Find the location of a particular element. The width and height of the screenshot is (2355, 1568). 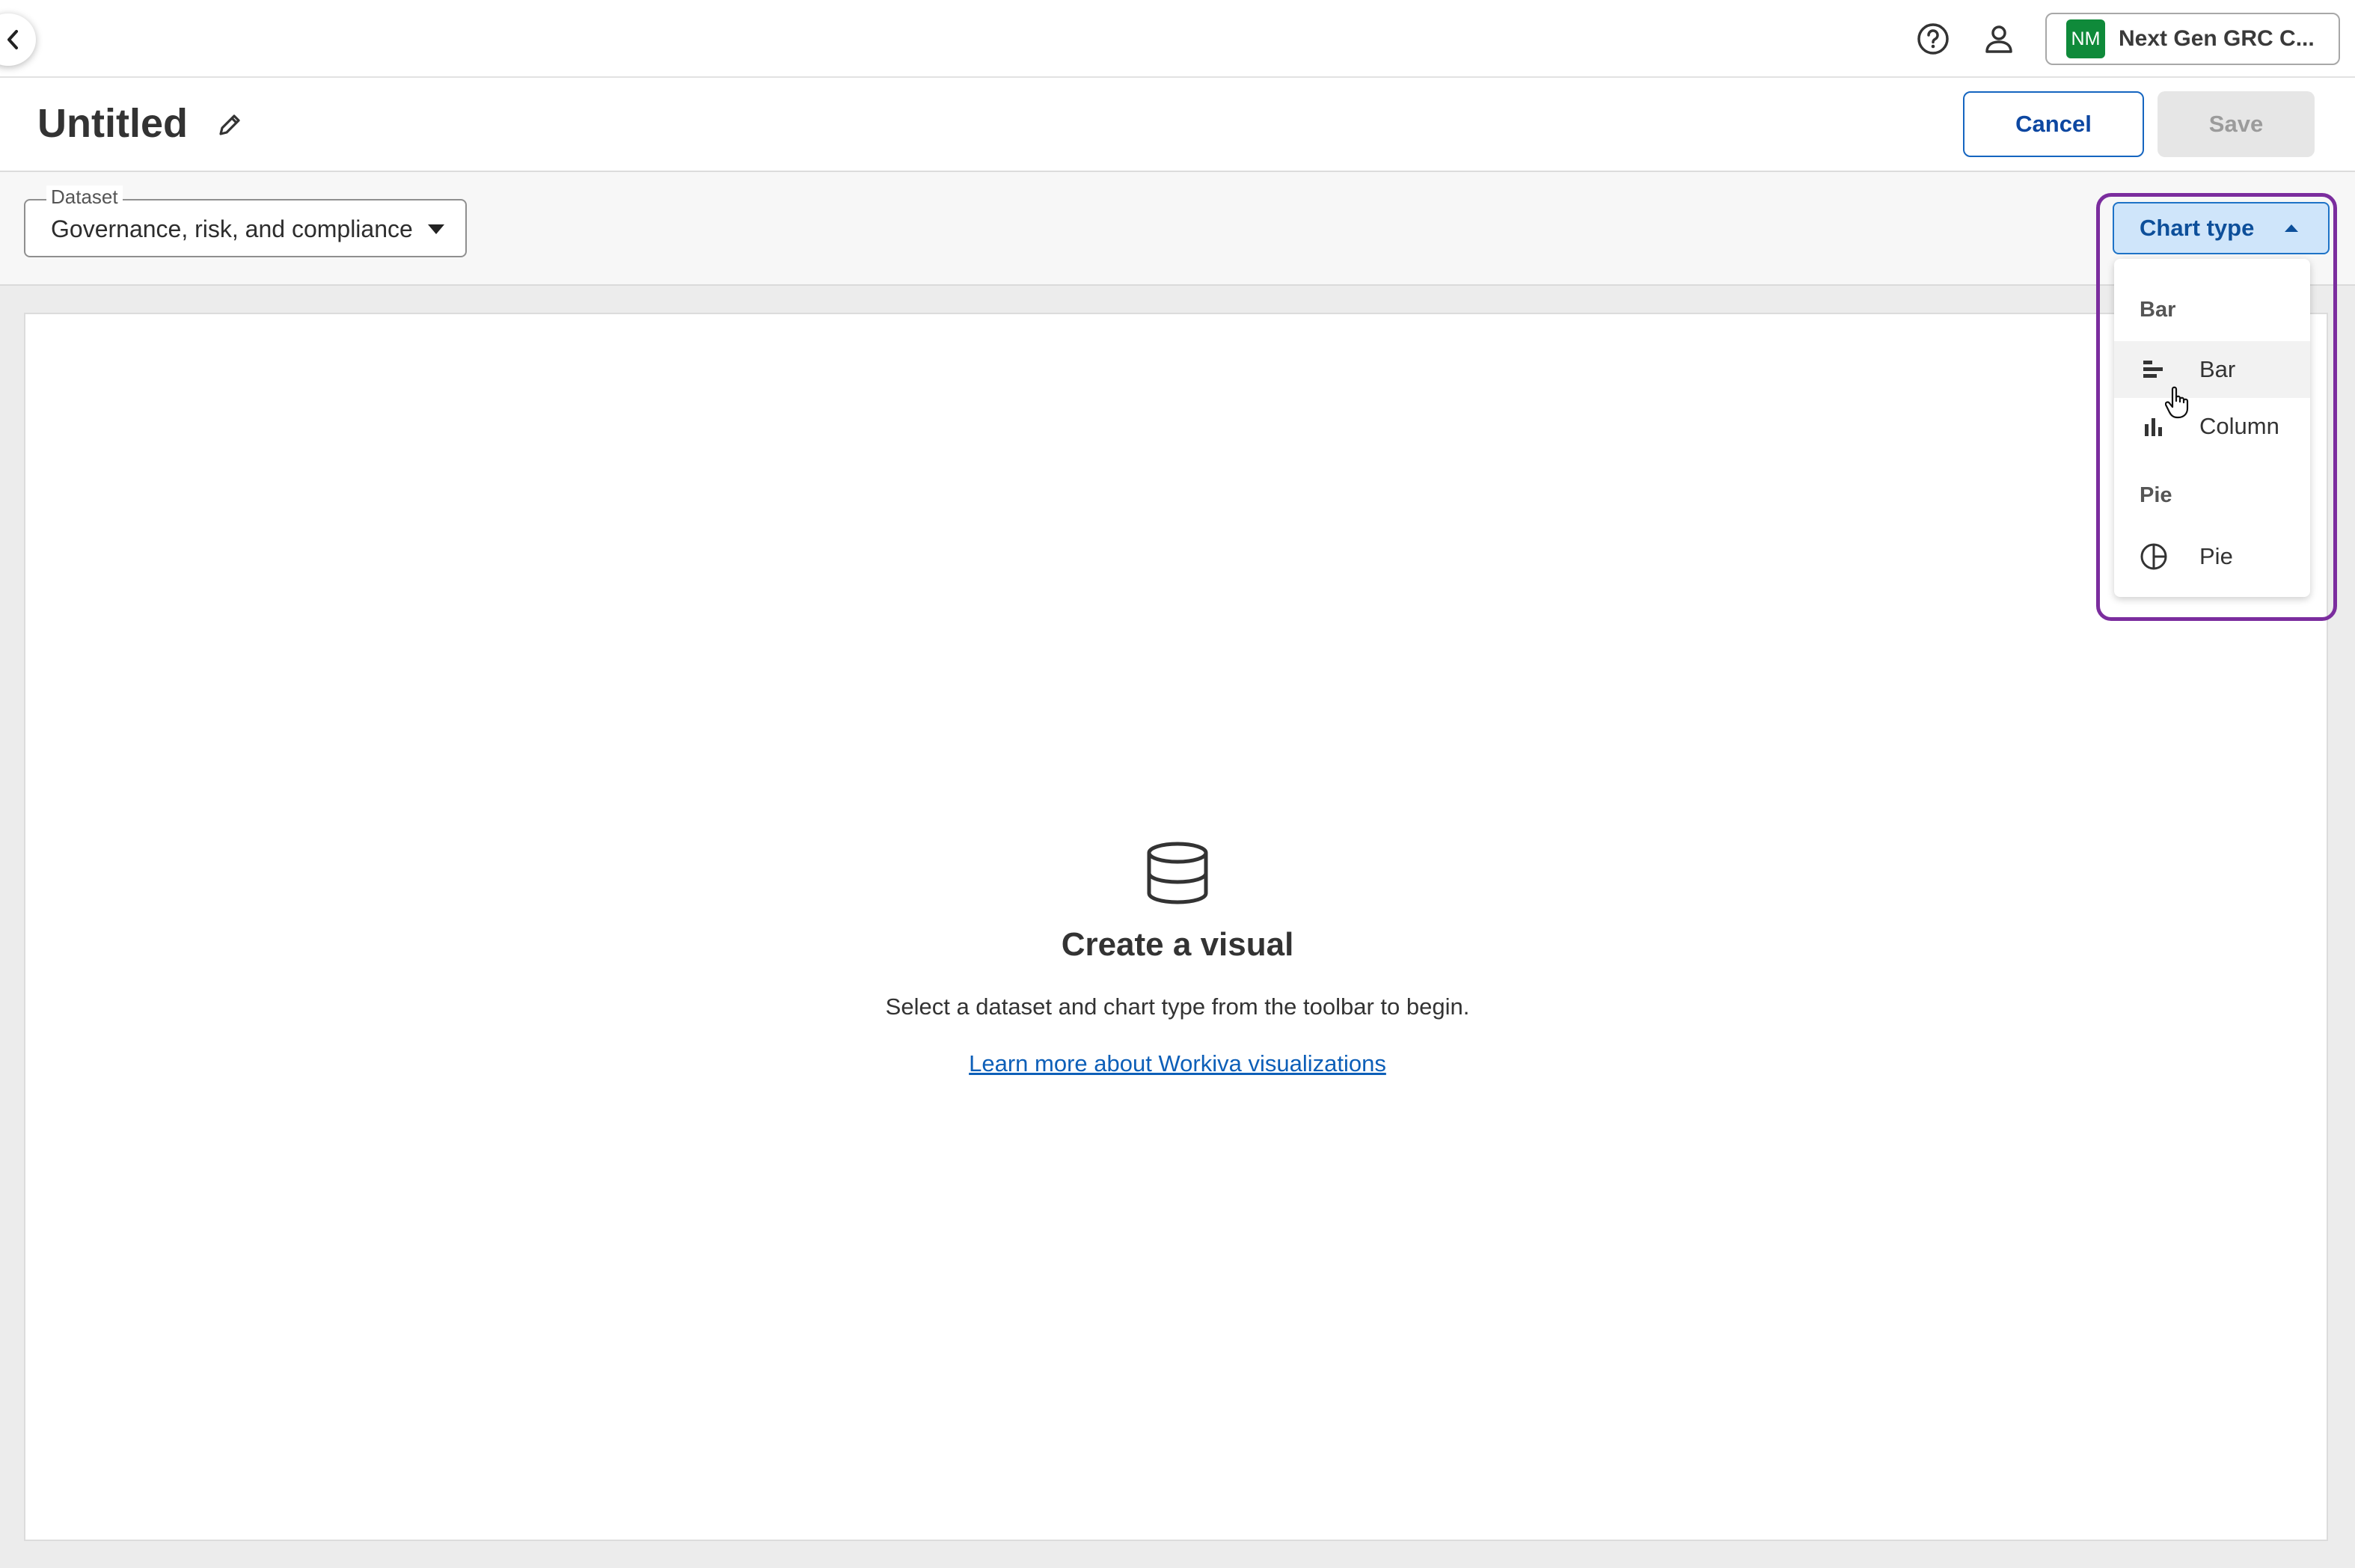

chart-type-label: Chart type is located at coordinates (2197, 228).